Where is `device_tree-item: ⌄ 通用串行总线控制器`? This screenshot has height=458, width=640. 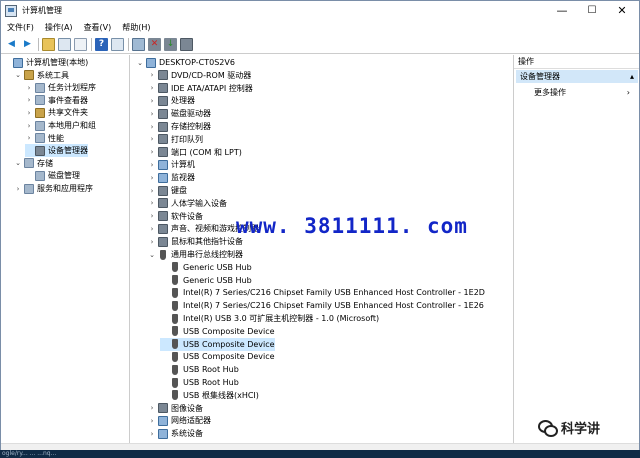
device_tree-item: ⌄ 通用串行总线控制器 is located at coordinates (195, 254).